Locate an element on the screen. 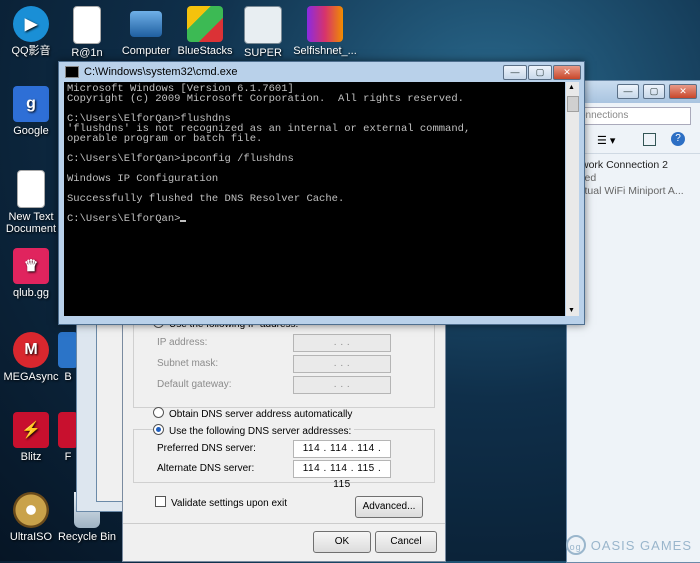  desktop-icon-label: qlub.gg is located at coordinates (31, 293).